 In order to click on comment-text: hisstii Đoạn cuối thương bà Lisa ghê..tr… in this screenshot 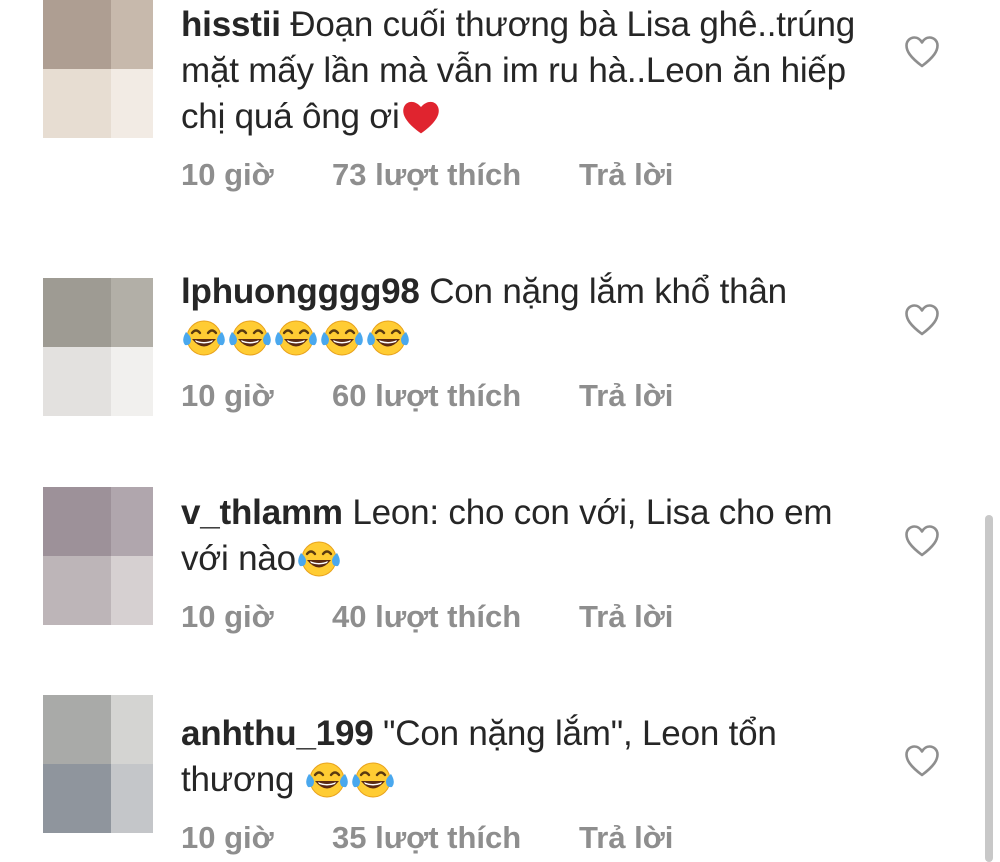, I will do `click(526, 71)`.